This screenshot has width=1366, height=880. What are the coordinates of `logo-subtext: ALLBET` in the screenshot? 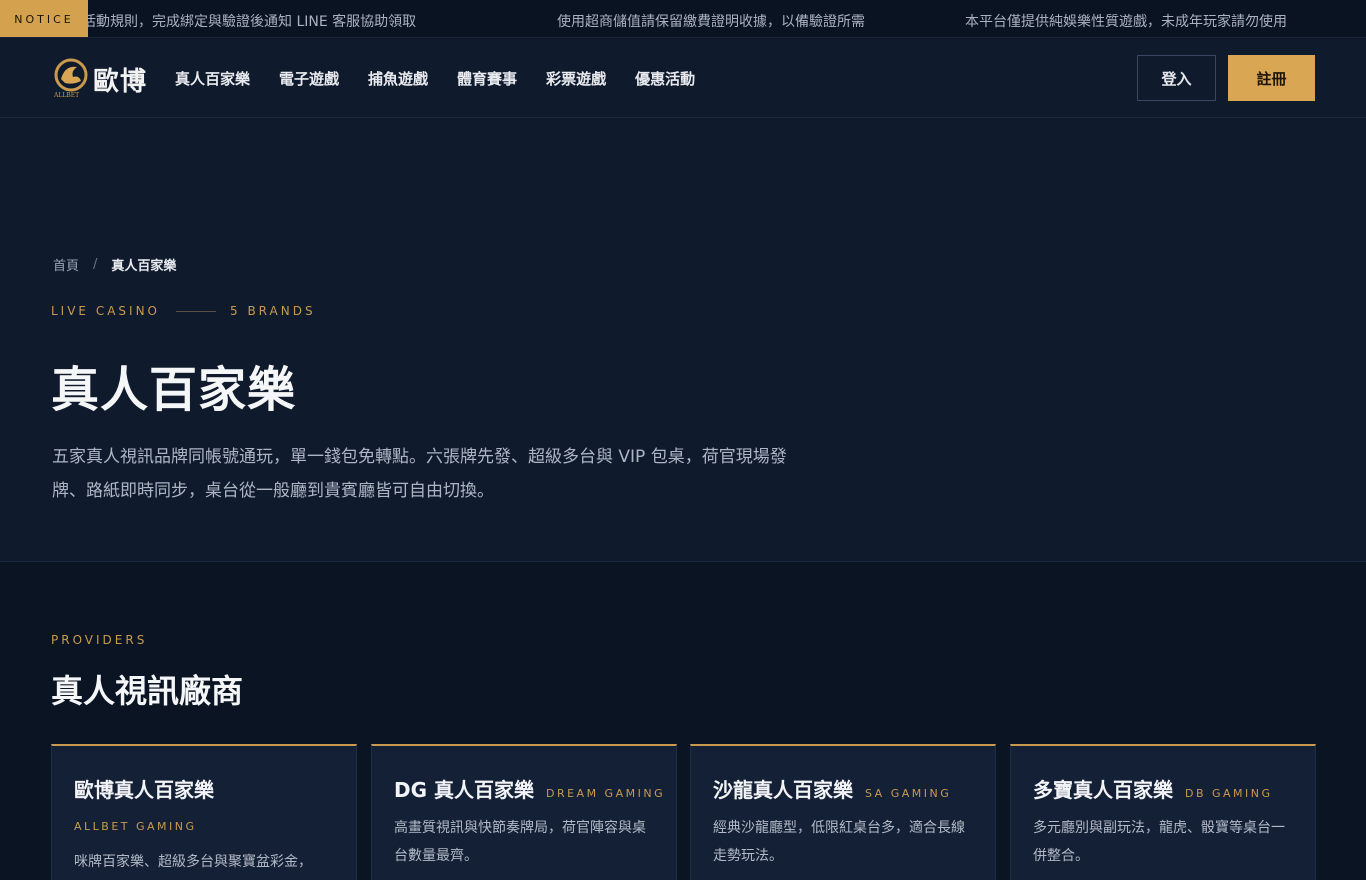 It's located at (66, 95).